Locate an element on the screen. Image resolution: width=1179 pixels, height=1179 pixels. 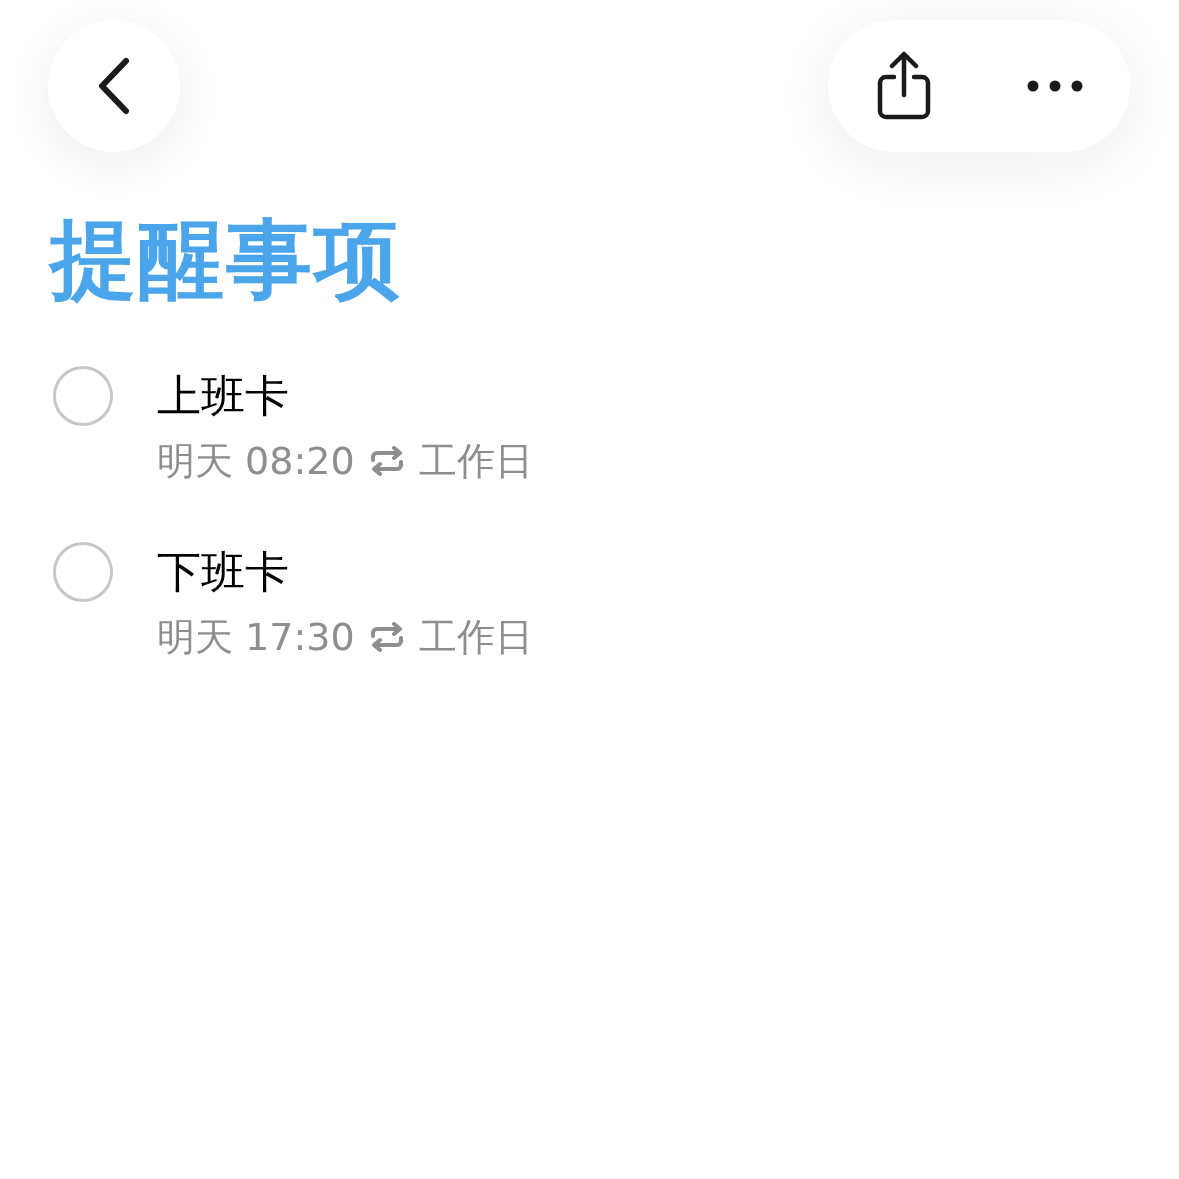
page-title: 提醒事项 is located at coordinates (226, 259).